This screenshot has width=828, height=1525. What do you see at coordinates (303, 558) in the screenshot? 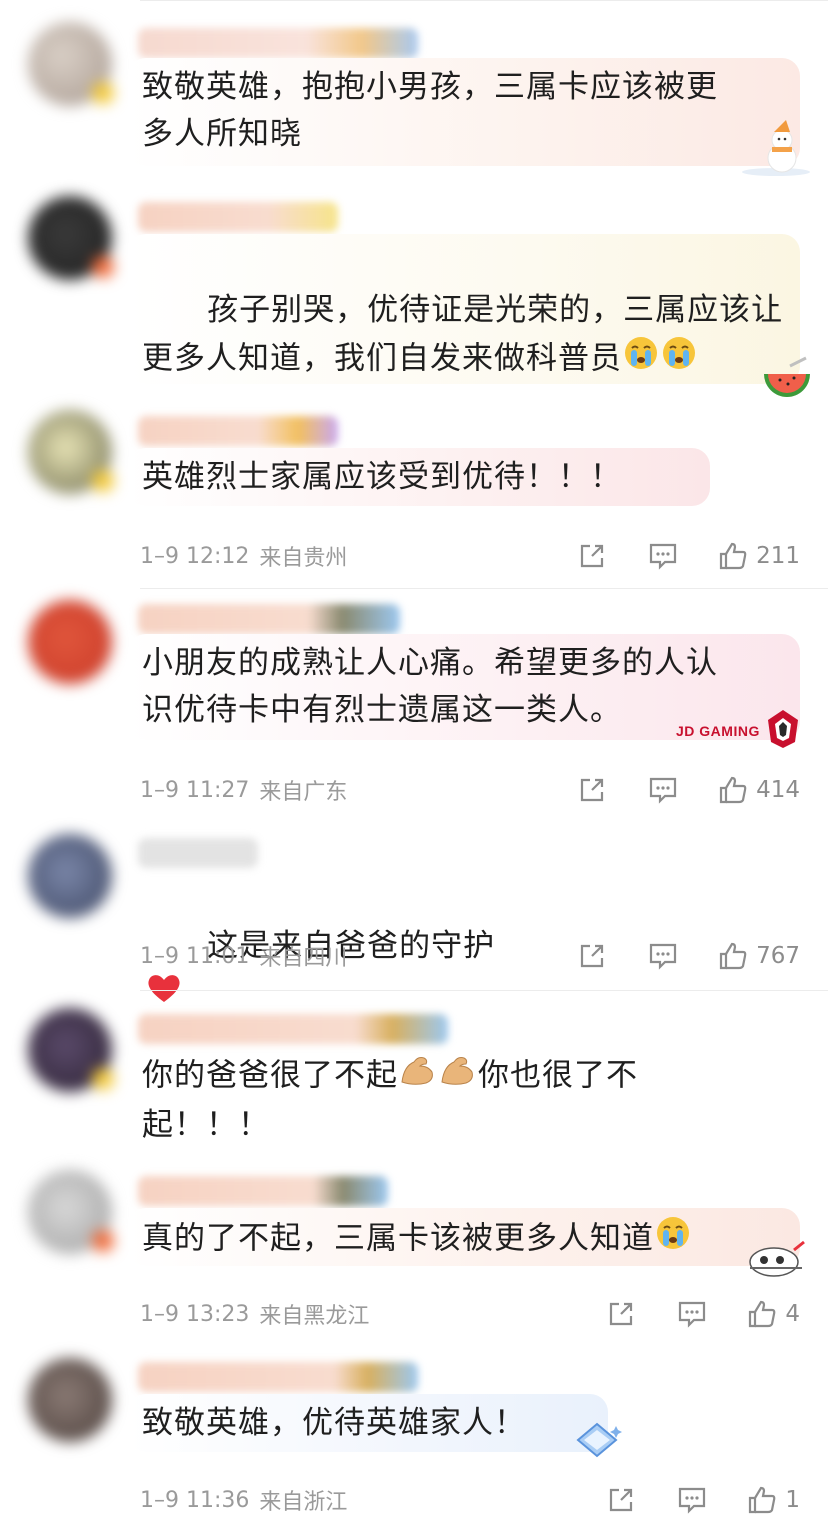
I see `comment-location: 来自贵州` at bounding box center [303, 558].